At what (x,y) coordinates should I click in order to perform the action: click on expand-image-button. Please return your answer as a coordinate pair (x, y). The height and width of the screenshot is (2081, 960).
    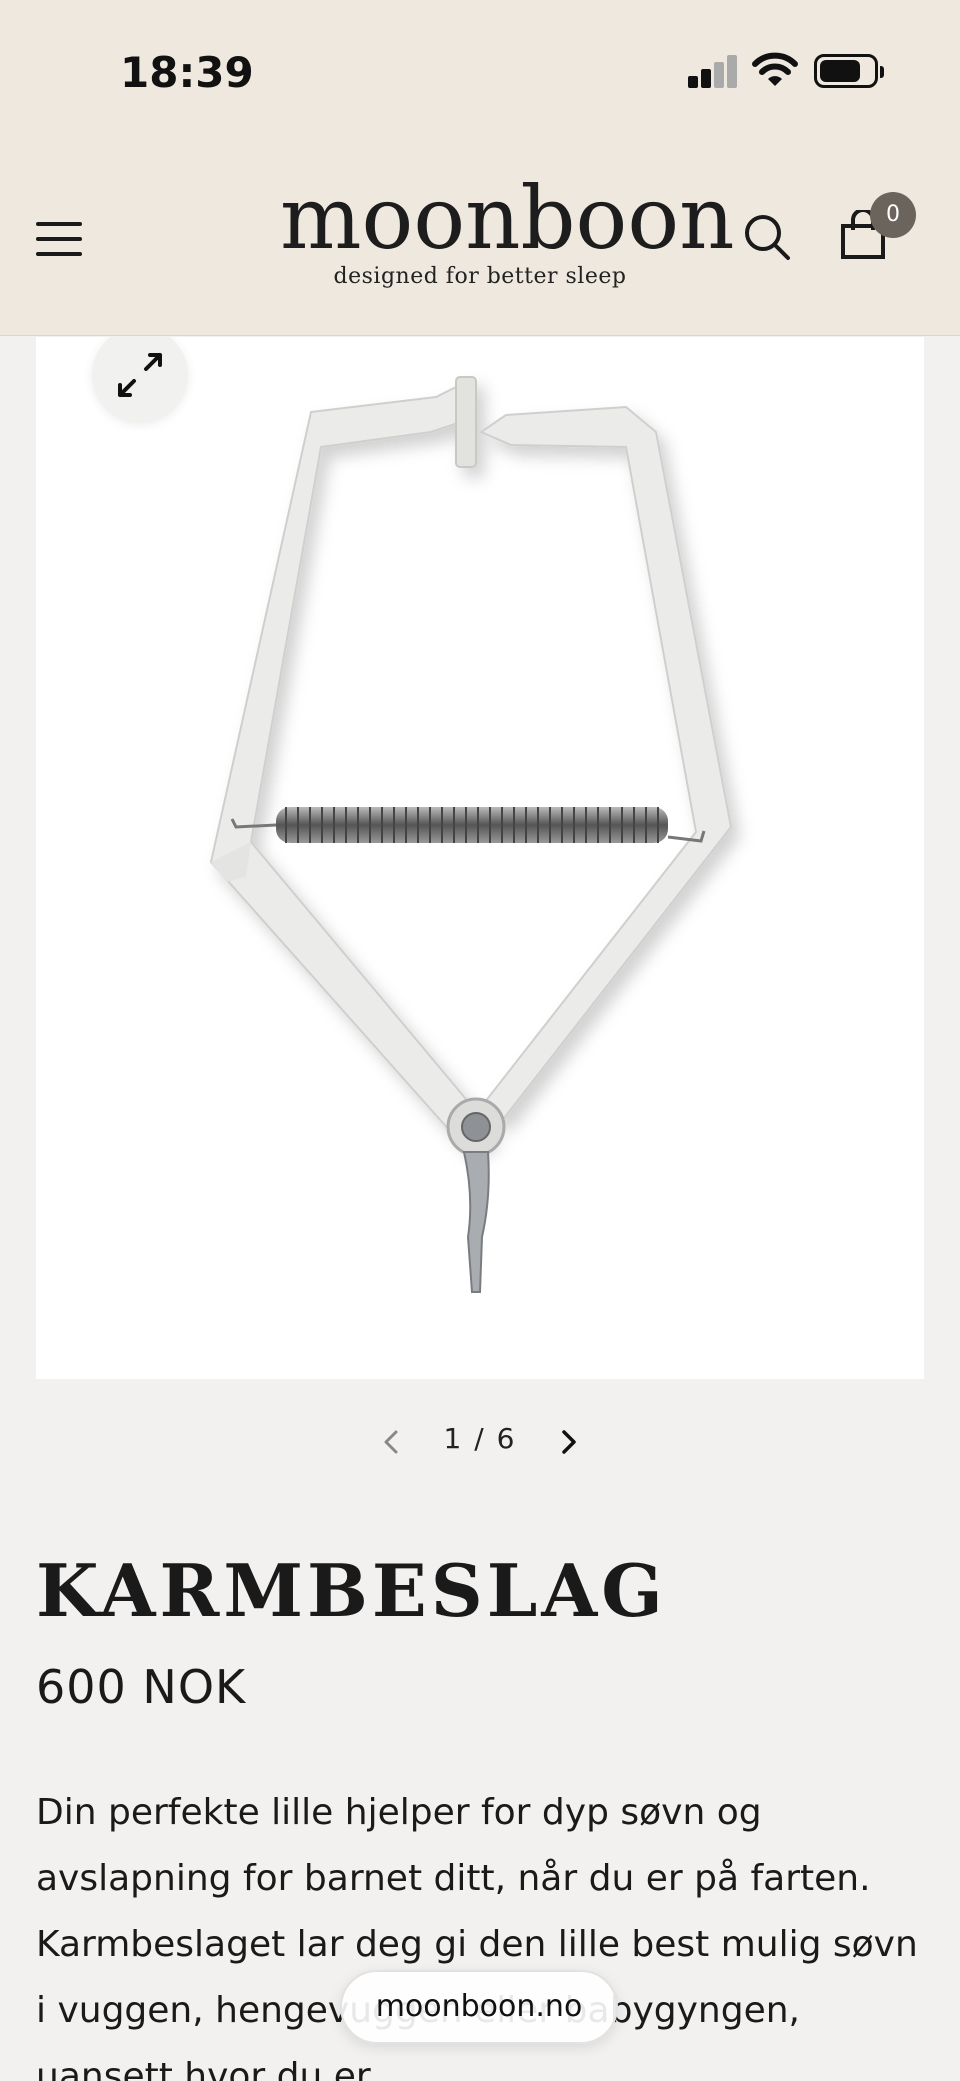
    Looking at the image, I should click on (140, 380).